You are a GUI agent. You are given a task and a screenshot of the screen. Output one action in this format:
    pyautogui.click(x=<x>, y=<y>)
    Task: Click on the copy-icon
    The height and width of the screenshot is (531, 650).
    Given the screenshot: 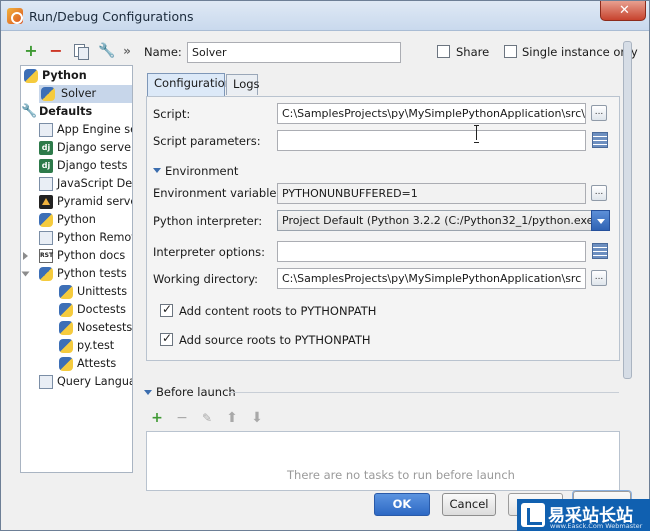 What is the action you would take?
    pyautogui.click(x=80, y=51)
    